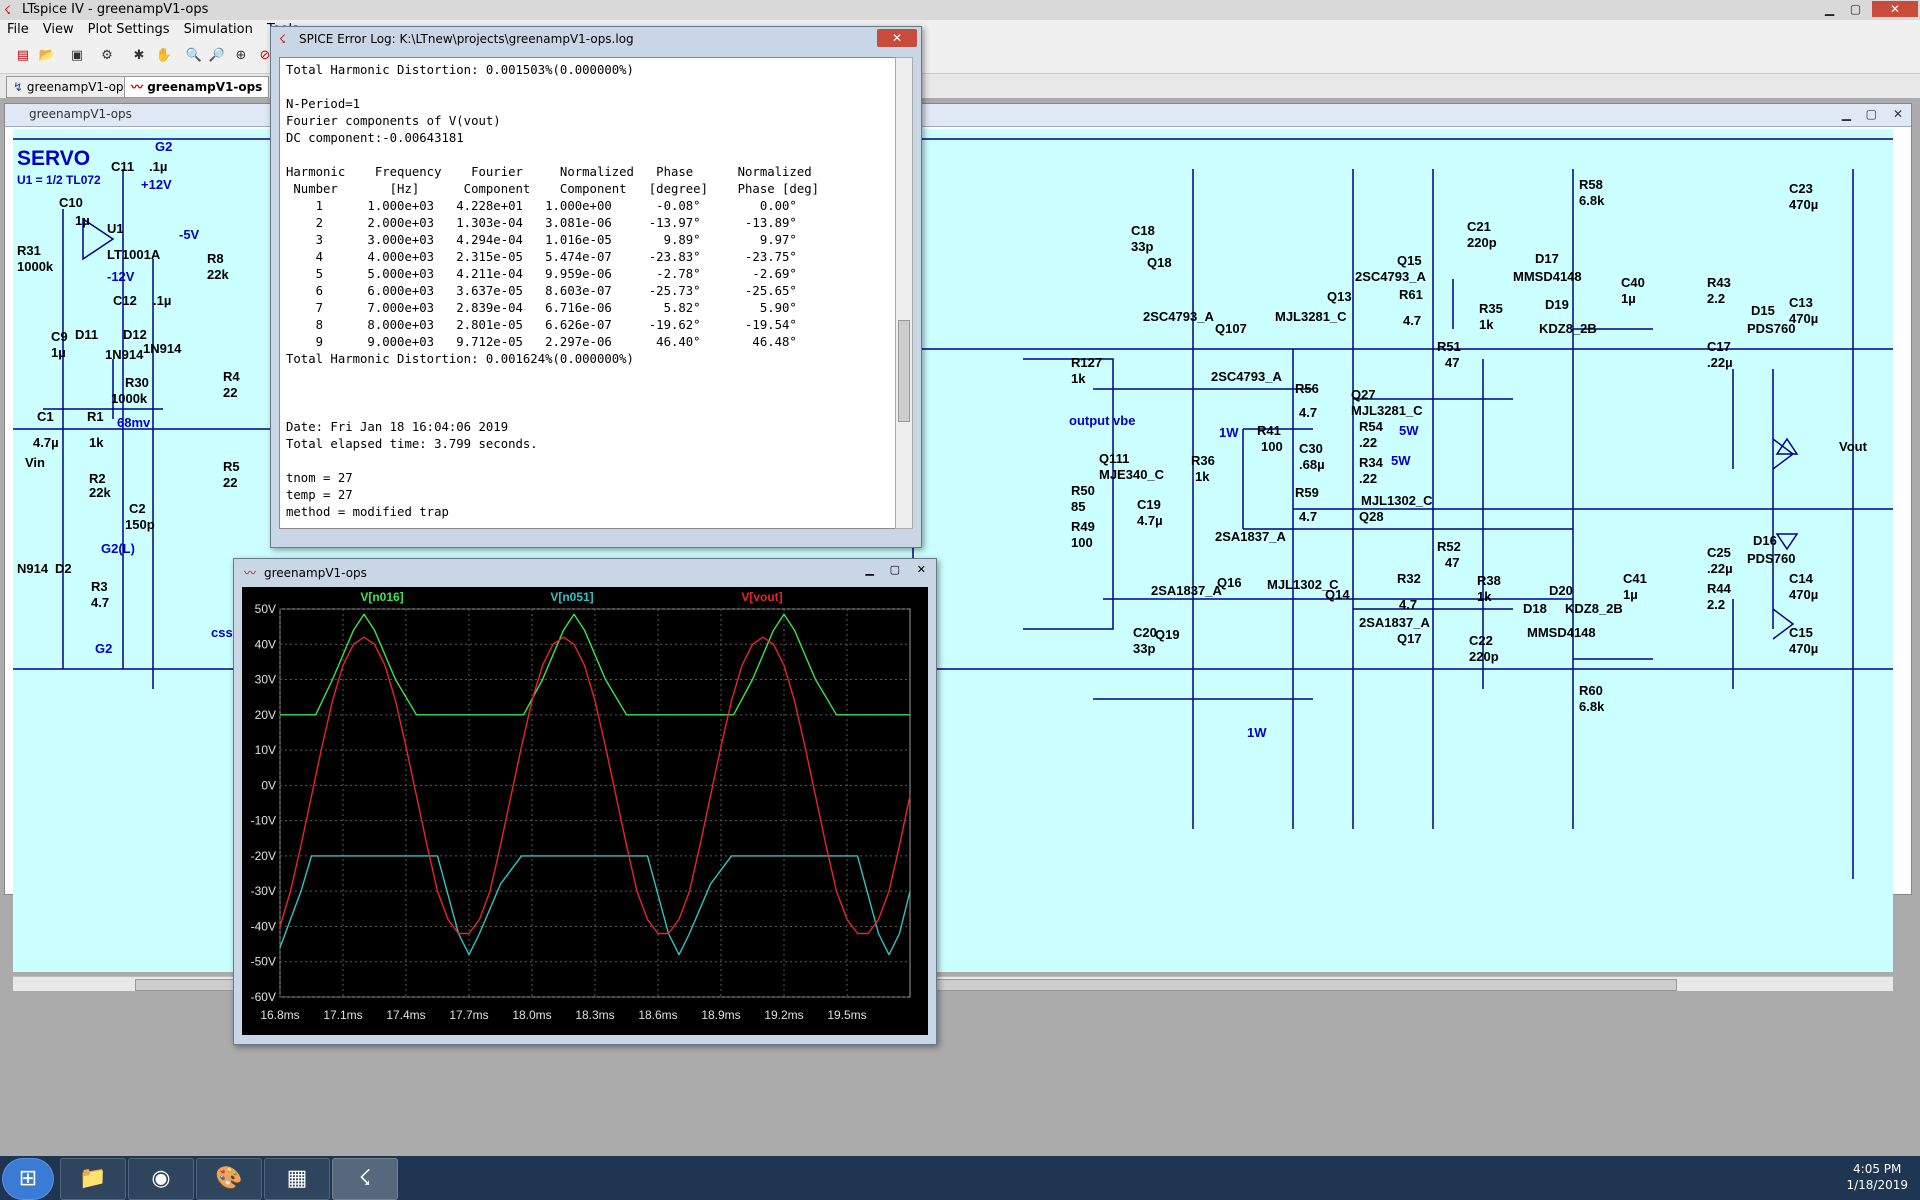 The height and width of the screenshot is (1200, 1920). I want to click on r32-label: R32, so click(1409, 578).